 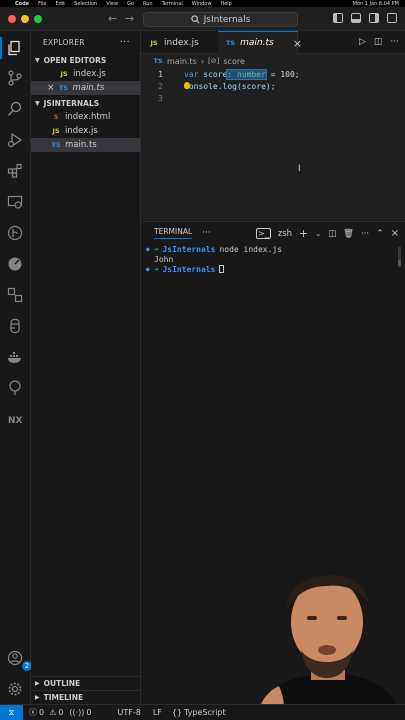 What do you see at coordinates (380, 234) in the screenshot?
I see `maximize-panel-icon: ⌃` at bounding box center [380, 234].